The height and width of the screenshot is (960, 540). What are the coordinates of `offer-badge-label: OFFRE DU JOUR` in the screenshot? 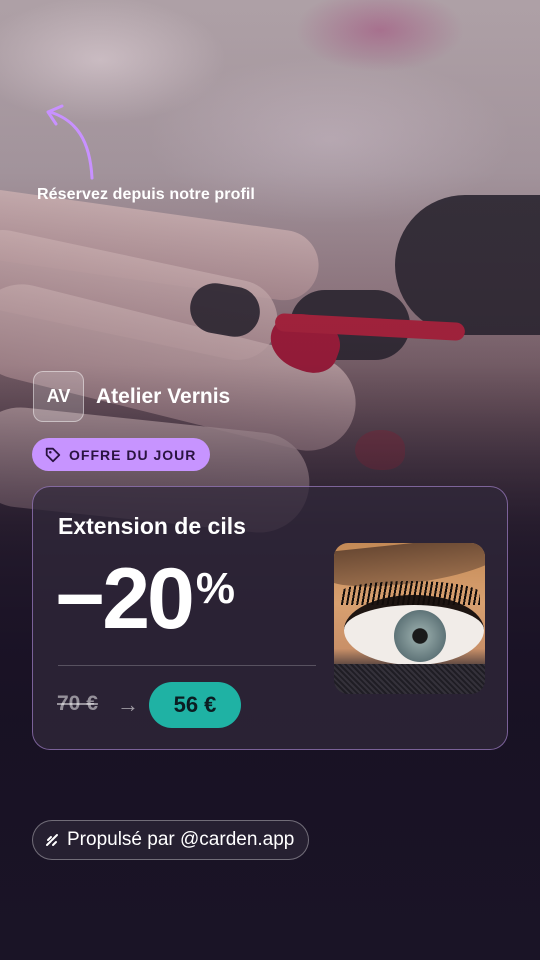 It's located at (133, 454).